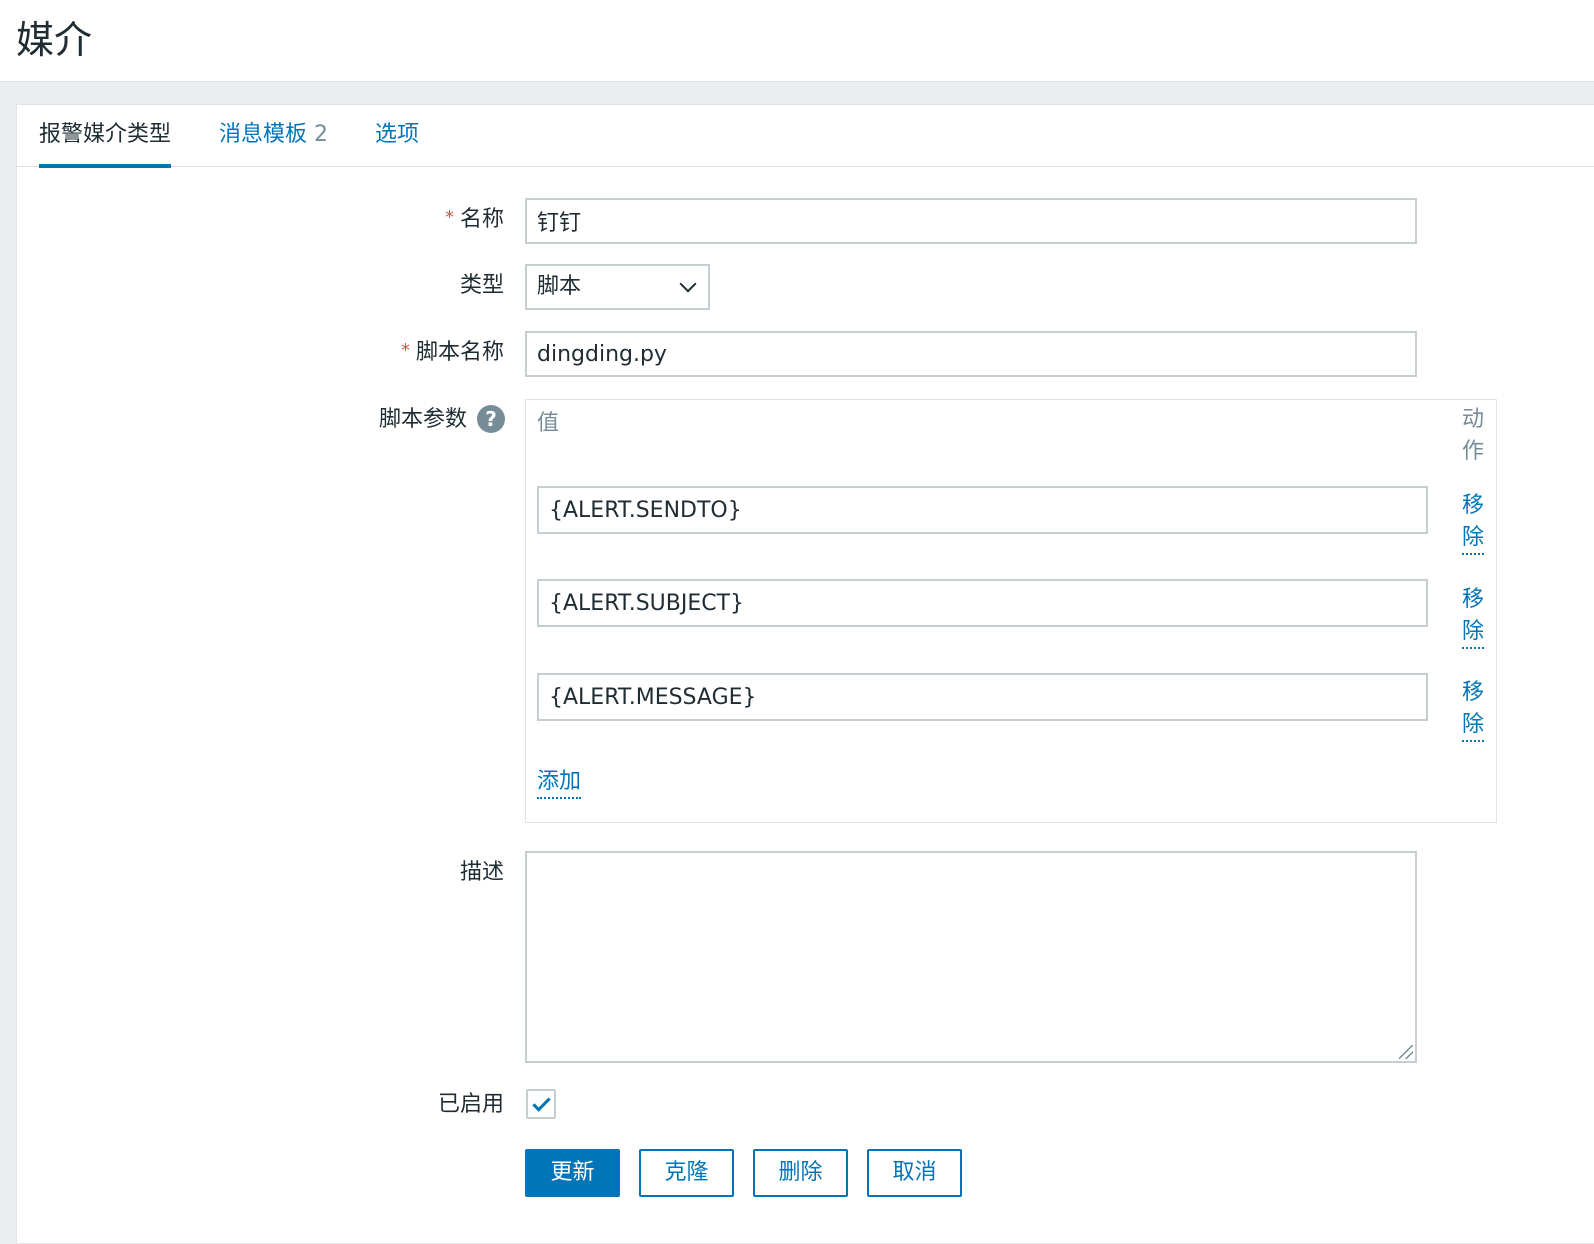  I want to click on description-label: 描述, so click(481, 872).